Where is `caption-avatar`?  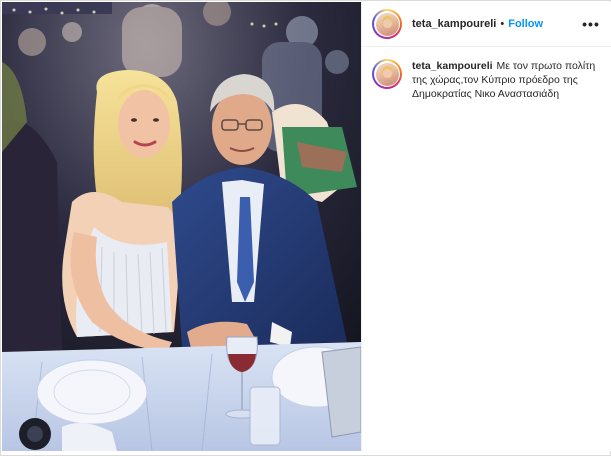
caption-avatar is located at coordinates (387, 74).